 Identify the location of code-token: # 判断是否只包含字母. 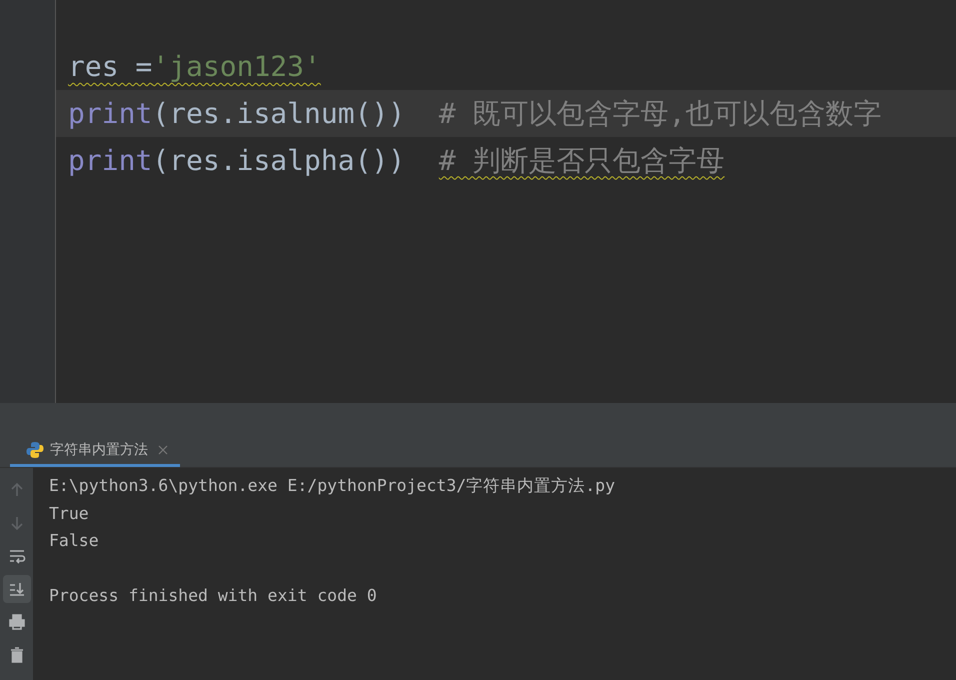
(581, 160).